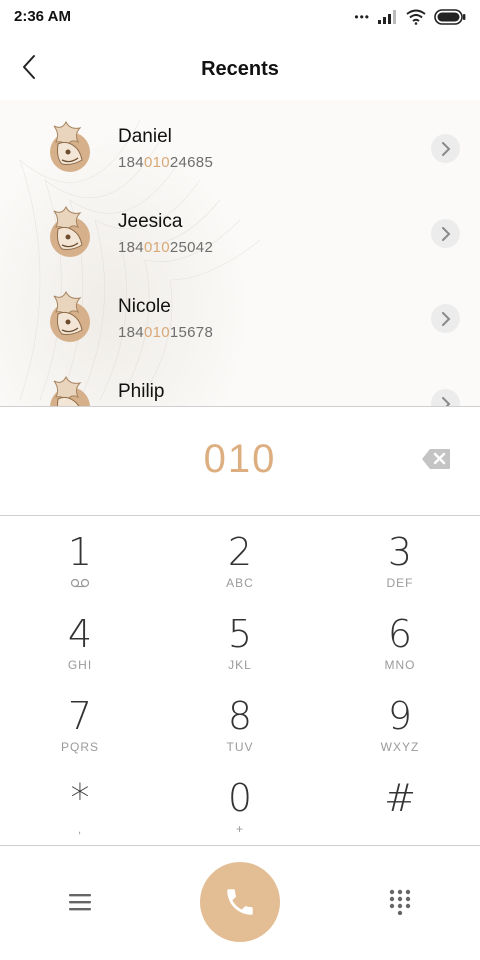  I want to click on key-letters: +, so click(239, 829).